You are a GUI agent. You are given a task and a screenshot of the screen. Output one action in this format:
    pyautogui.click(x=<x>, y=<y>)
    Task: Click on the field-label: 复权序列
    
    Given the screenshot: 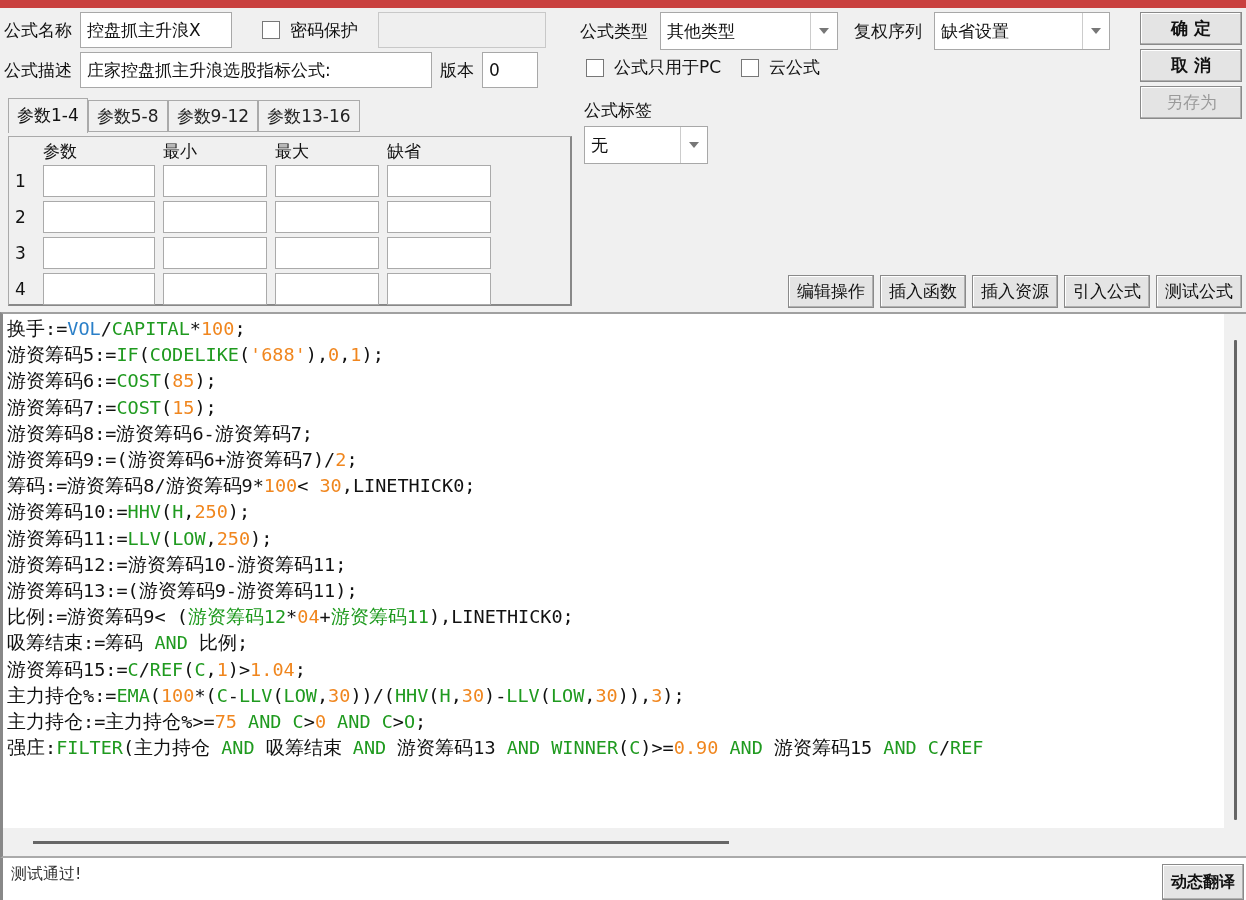 What is the action you would take?
    pyautogui.click(x=888, y=31)
    